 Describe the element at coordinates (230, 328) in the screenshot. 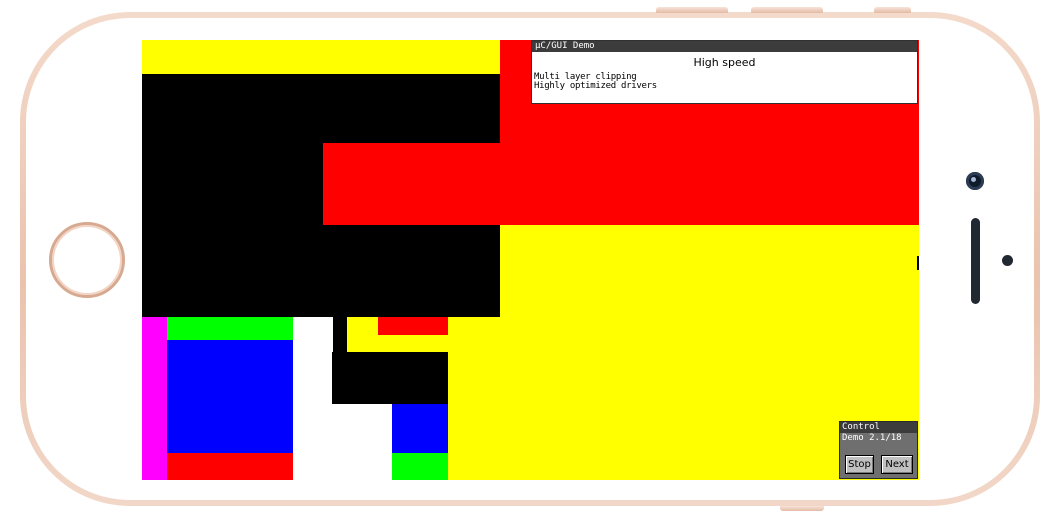

I see `green-rect-top` at that location.